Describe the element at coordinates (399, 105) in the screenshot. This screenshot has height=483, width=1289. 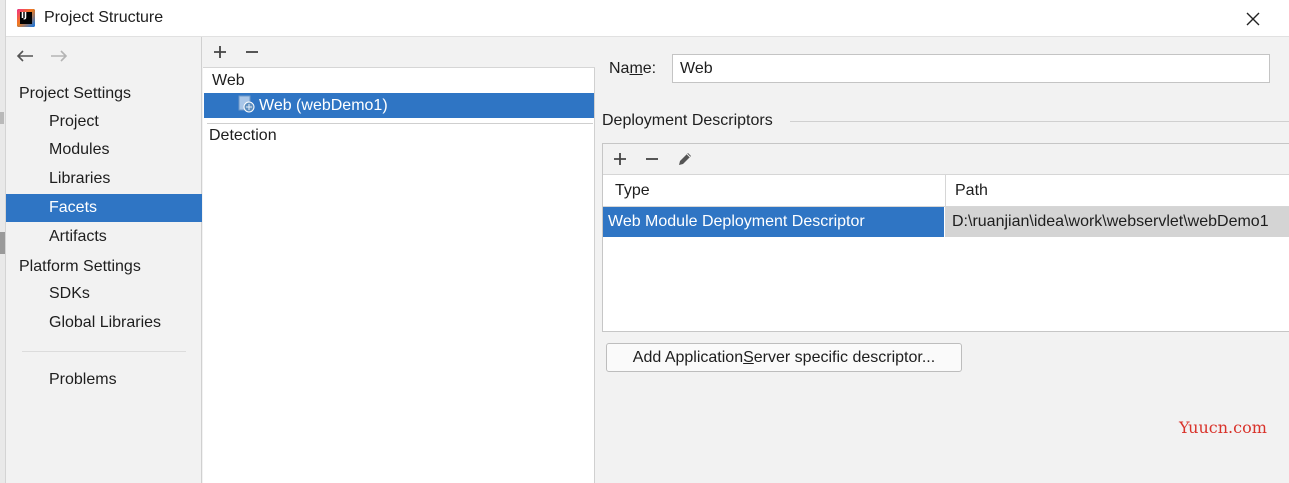
I see `tree-item-web-webdemo1: Web (webDemo1)` at that location.